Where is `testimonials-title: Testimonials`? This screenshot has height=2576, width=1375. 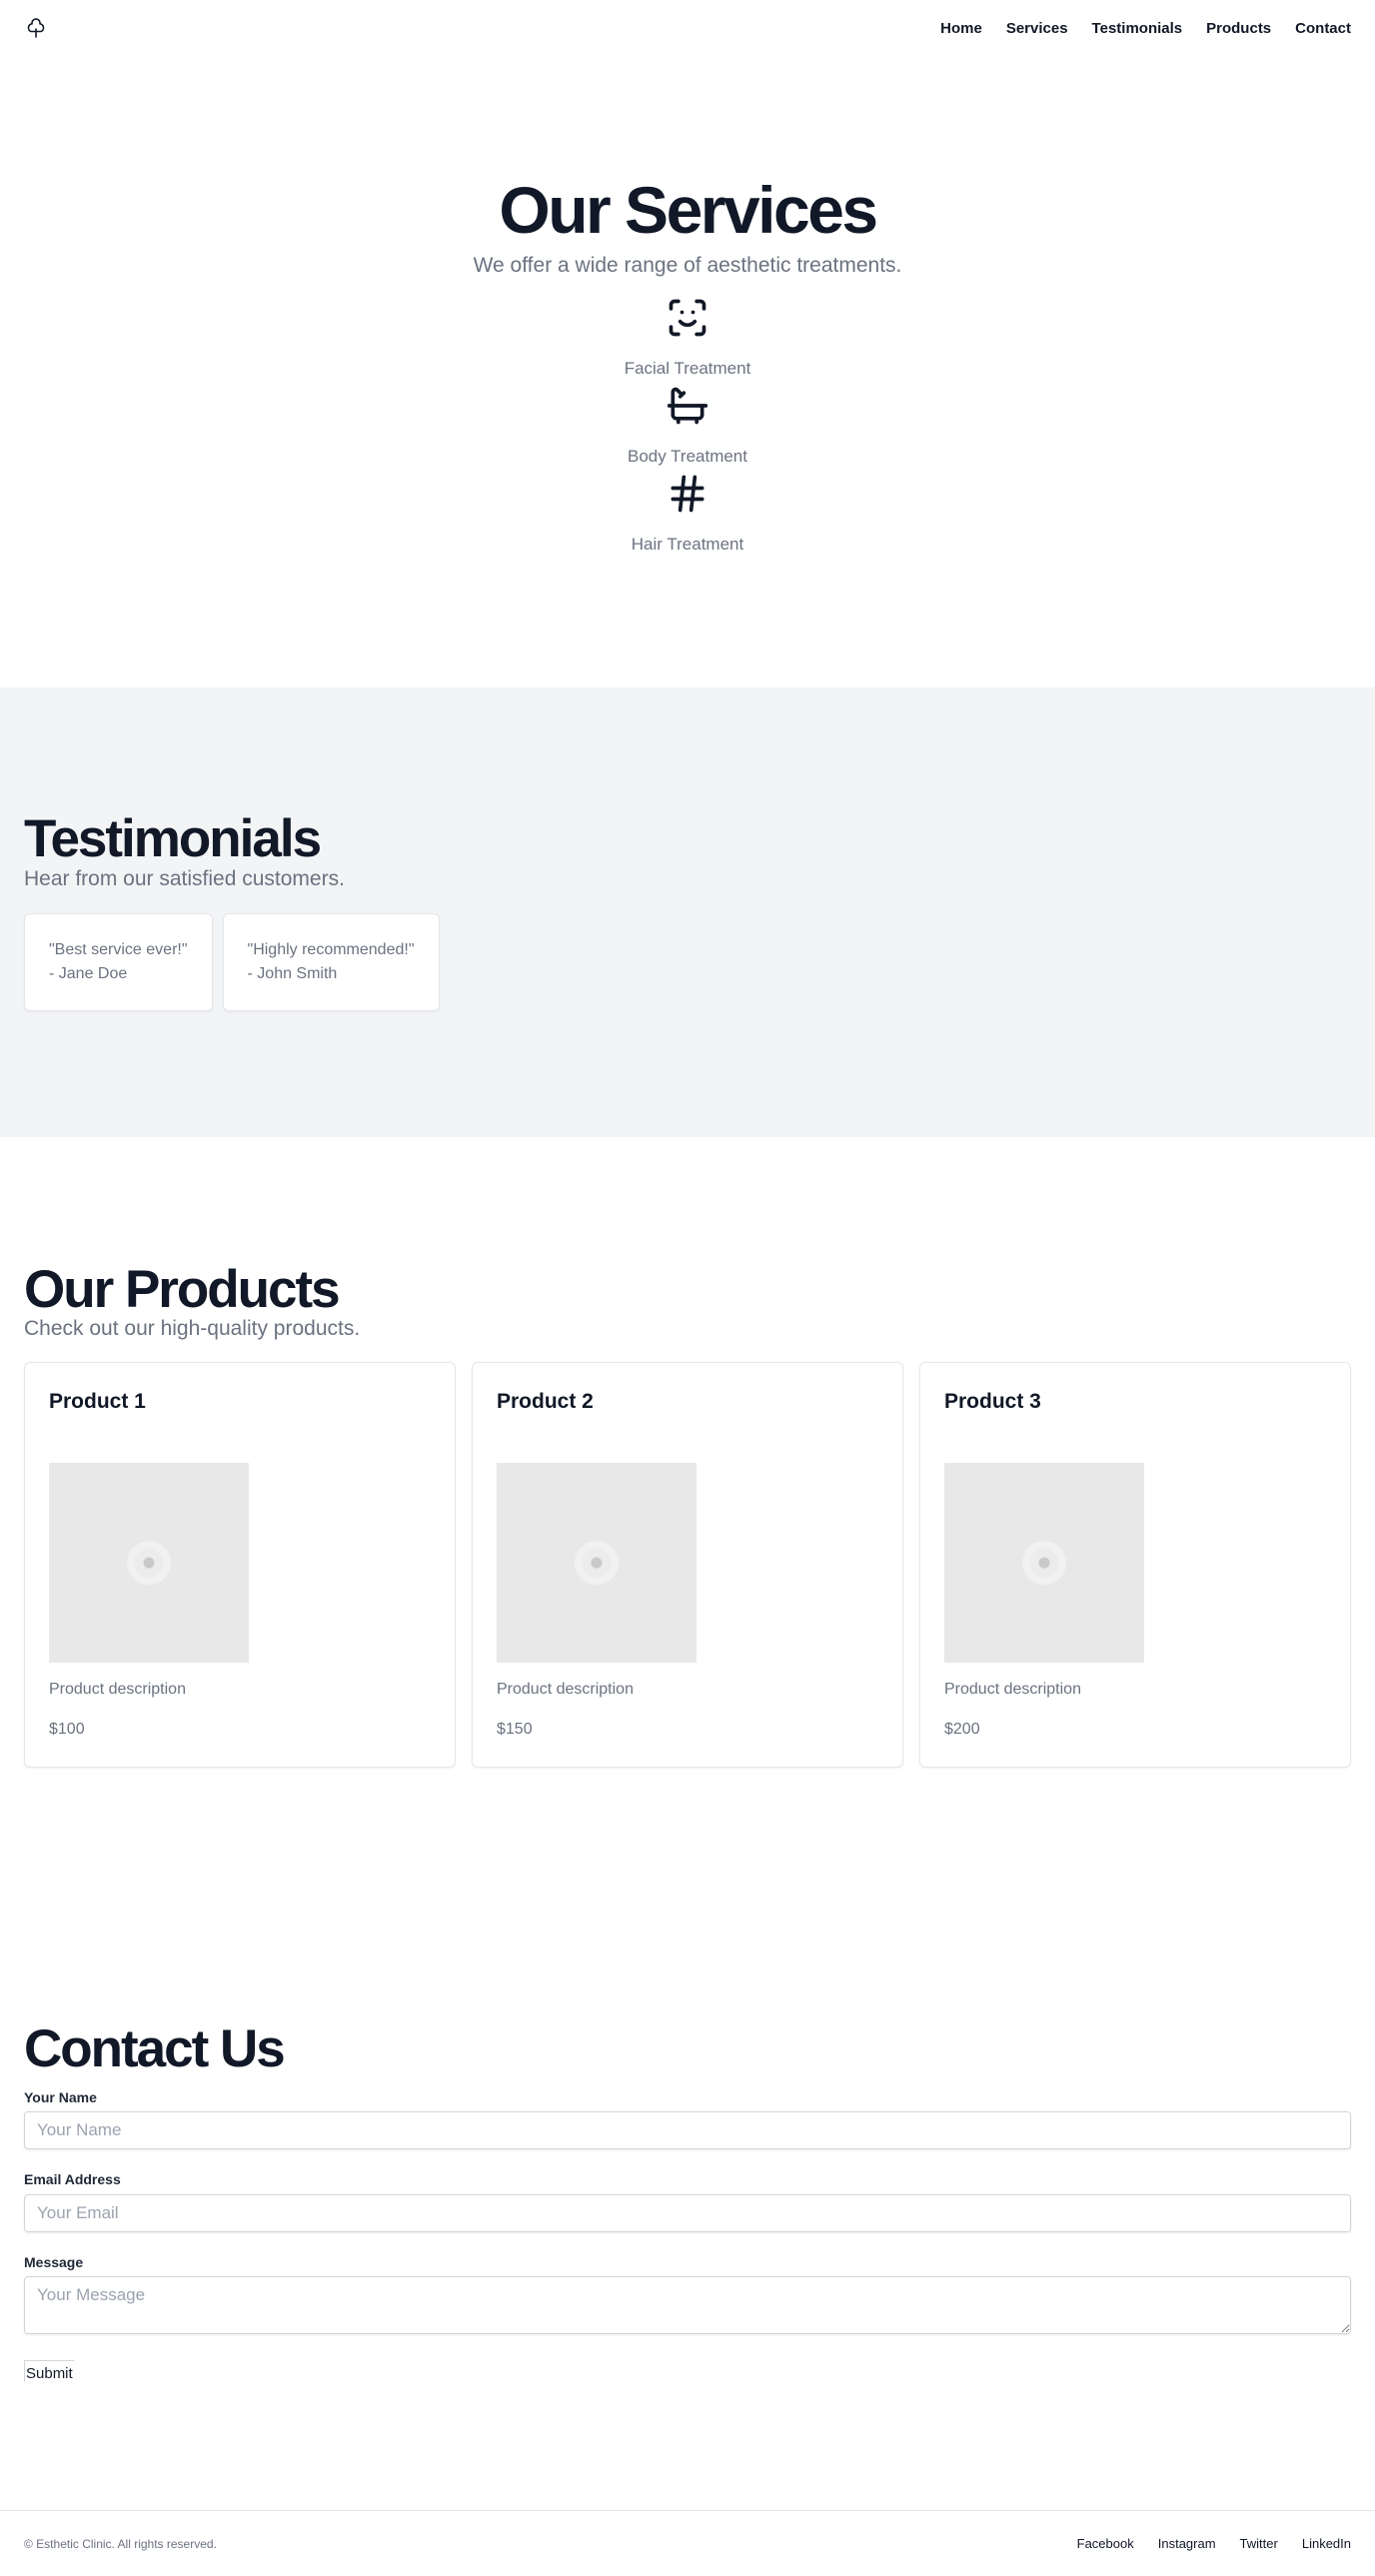 testimonials-title: Testimonials is located at coordinates (173, 838).